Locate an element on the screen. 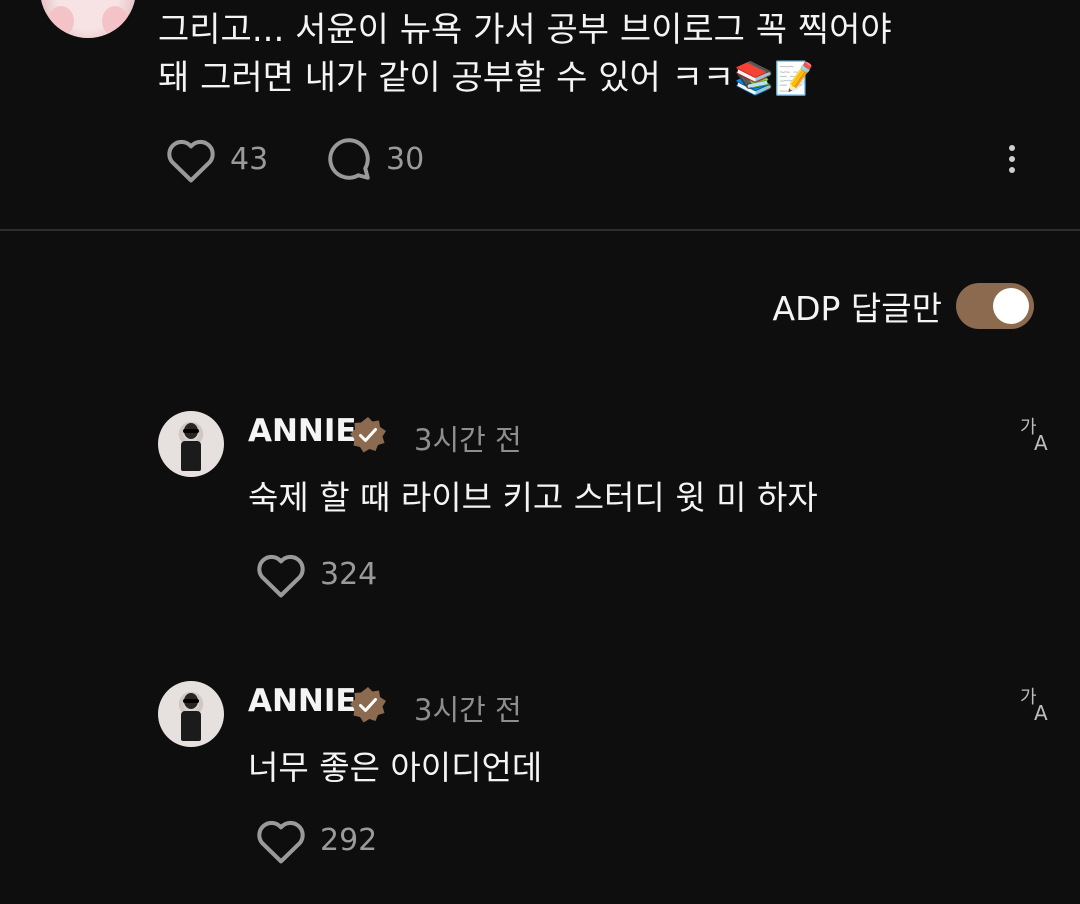 This screenshot has height=904, width=1080. more-options-button is located at coordinates (1012, 160).